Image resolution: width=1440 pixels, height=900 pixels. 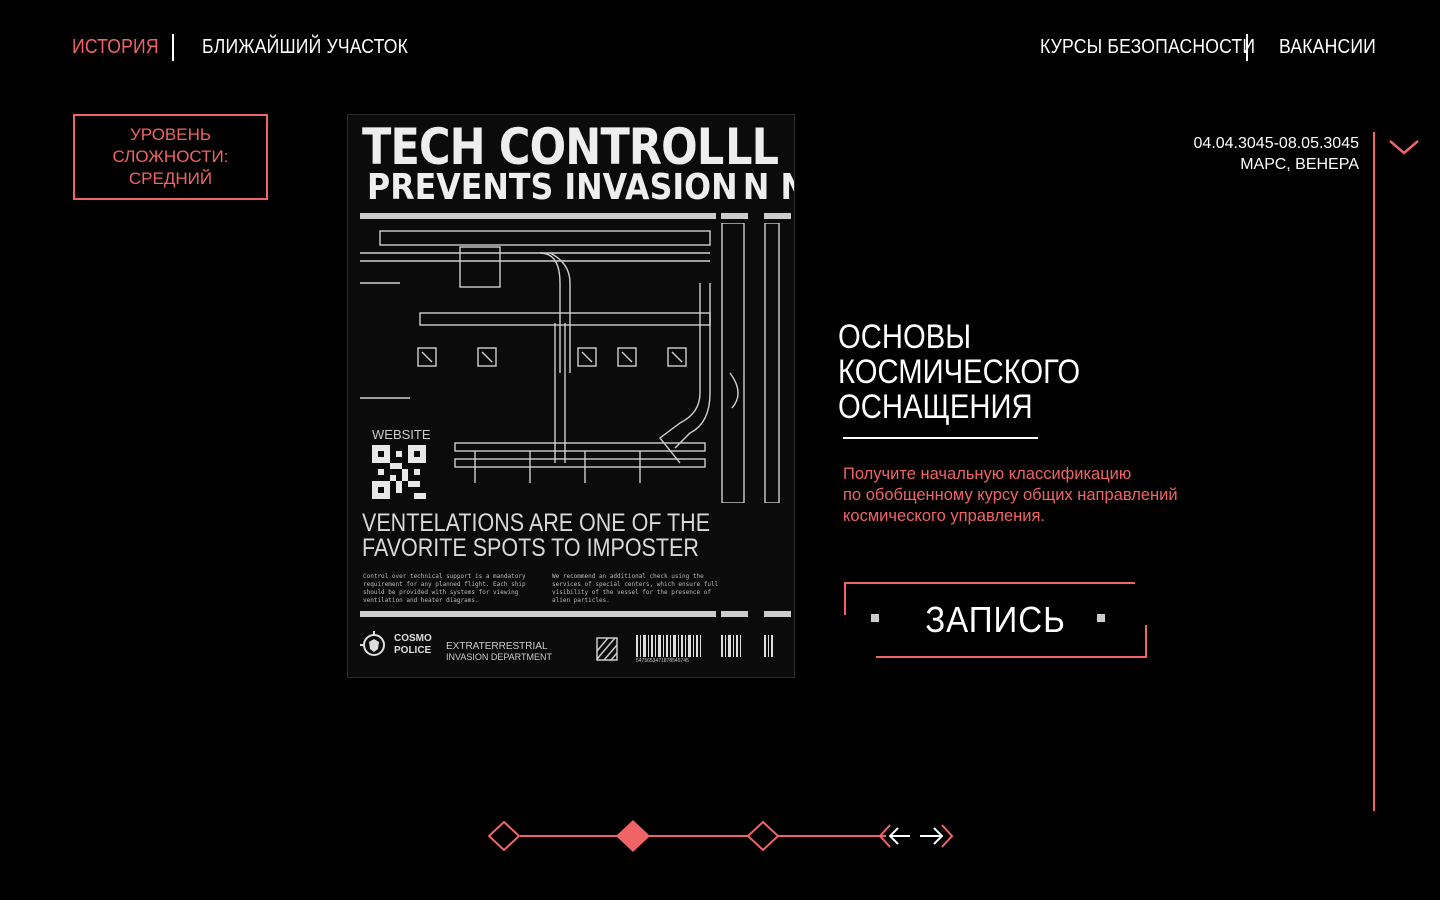 I want to click on event-info: 04.04.3045-08.05.3045 МАРС, ВЕНЕРА, so click(x=1276, y=154).